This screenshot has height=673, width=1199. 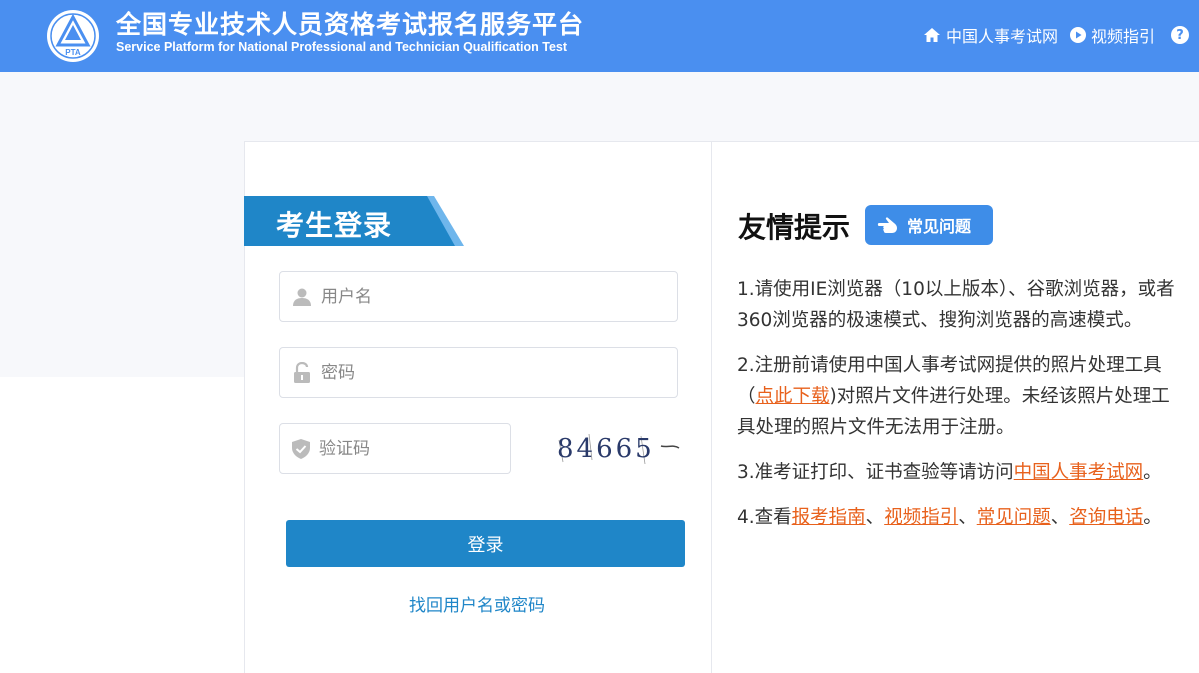 I want to click on faq-badge-label: 常见问题, so click(x=939, y=226).